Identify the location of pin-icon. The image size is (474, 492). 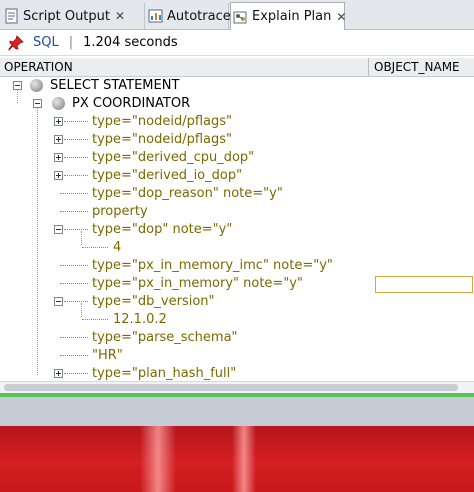
(16, 43).